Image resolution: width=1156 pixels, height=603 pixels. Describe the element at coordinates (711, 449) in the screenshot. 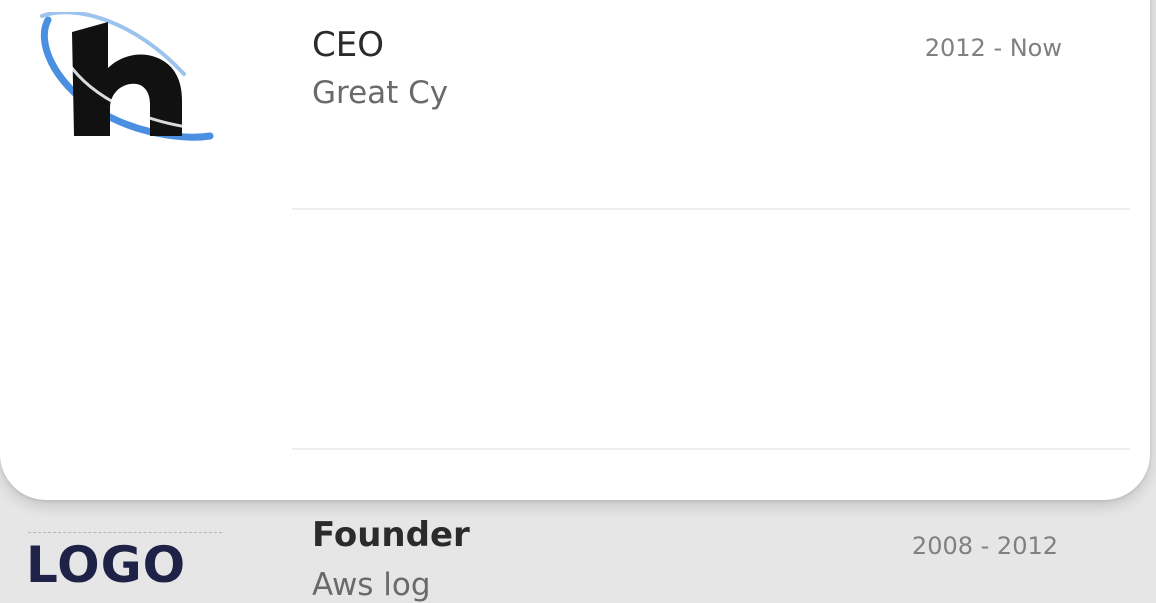

I see `divider` at that location.